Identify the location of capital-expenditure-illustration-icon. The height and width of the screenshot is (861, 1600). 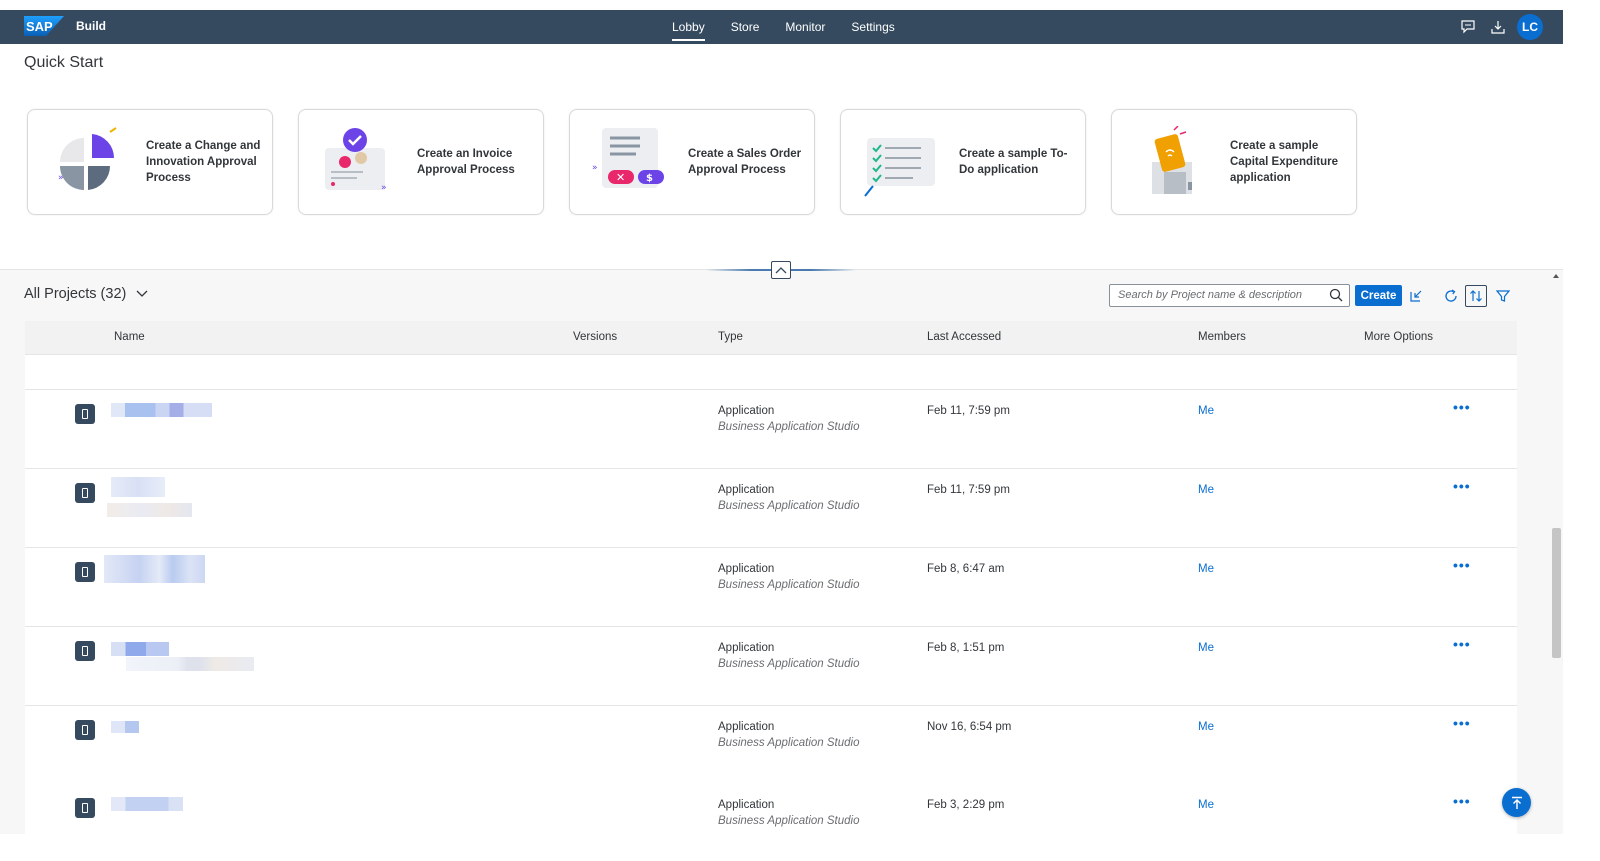
(1172, 160).